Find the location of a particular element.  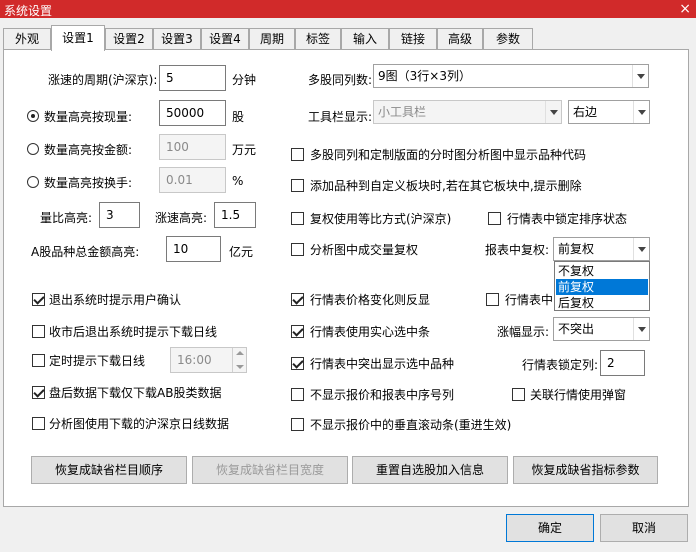

rise-period-label: 涨速的周期(沪深京): is located at coordinates (103, 80).